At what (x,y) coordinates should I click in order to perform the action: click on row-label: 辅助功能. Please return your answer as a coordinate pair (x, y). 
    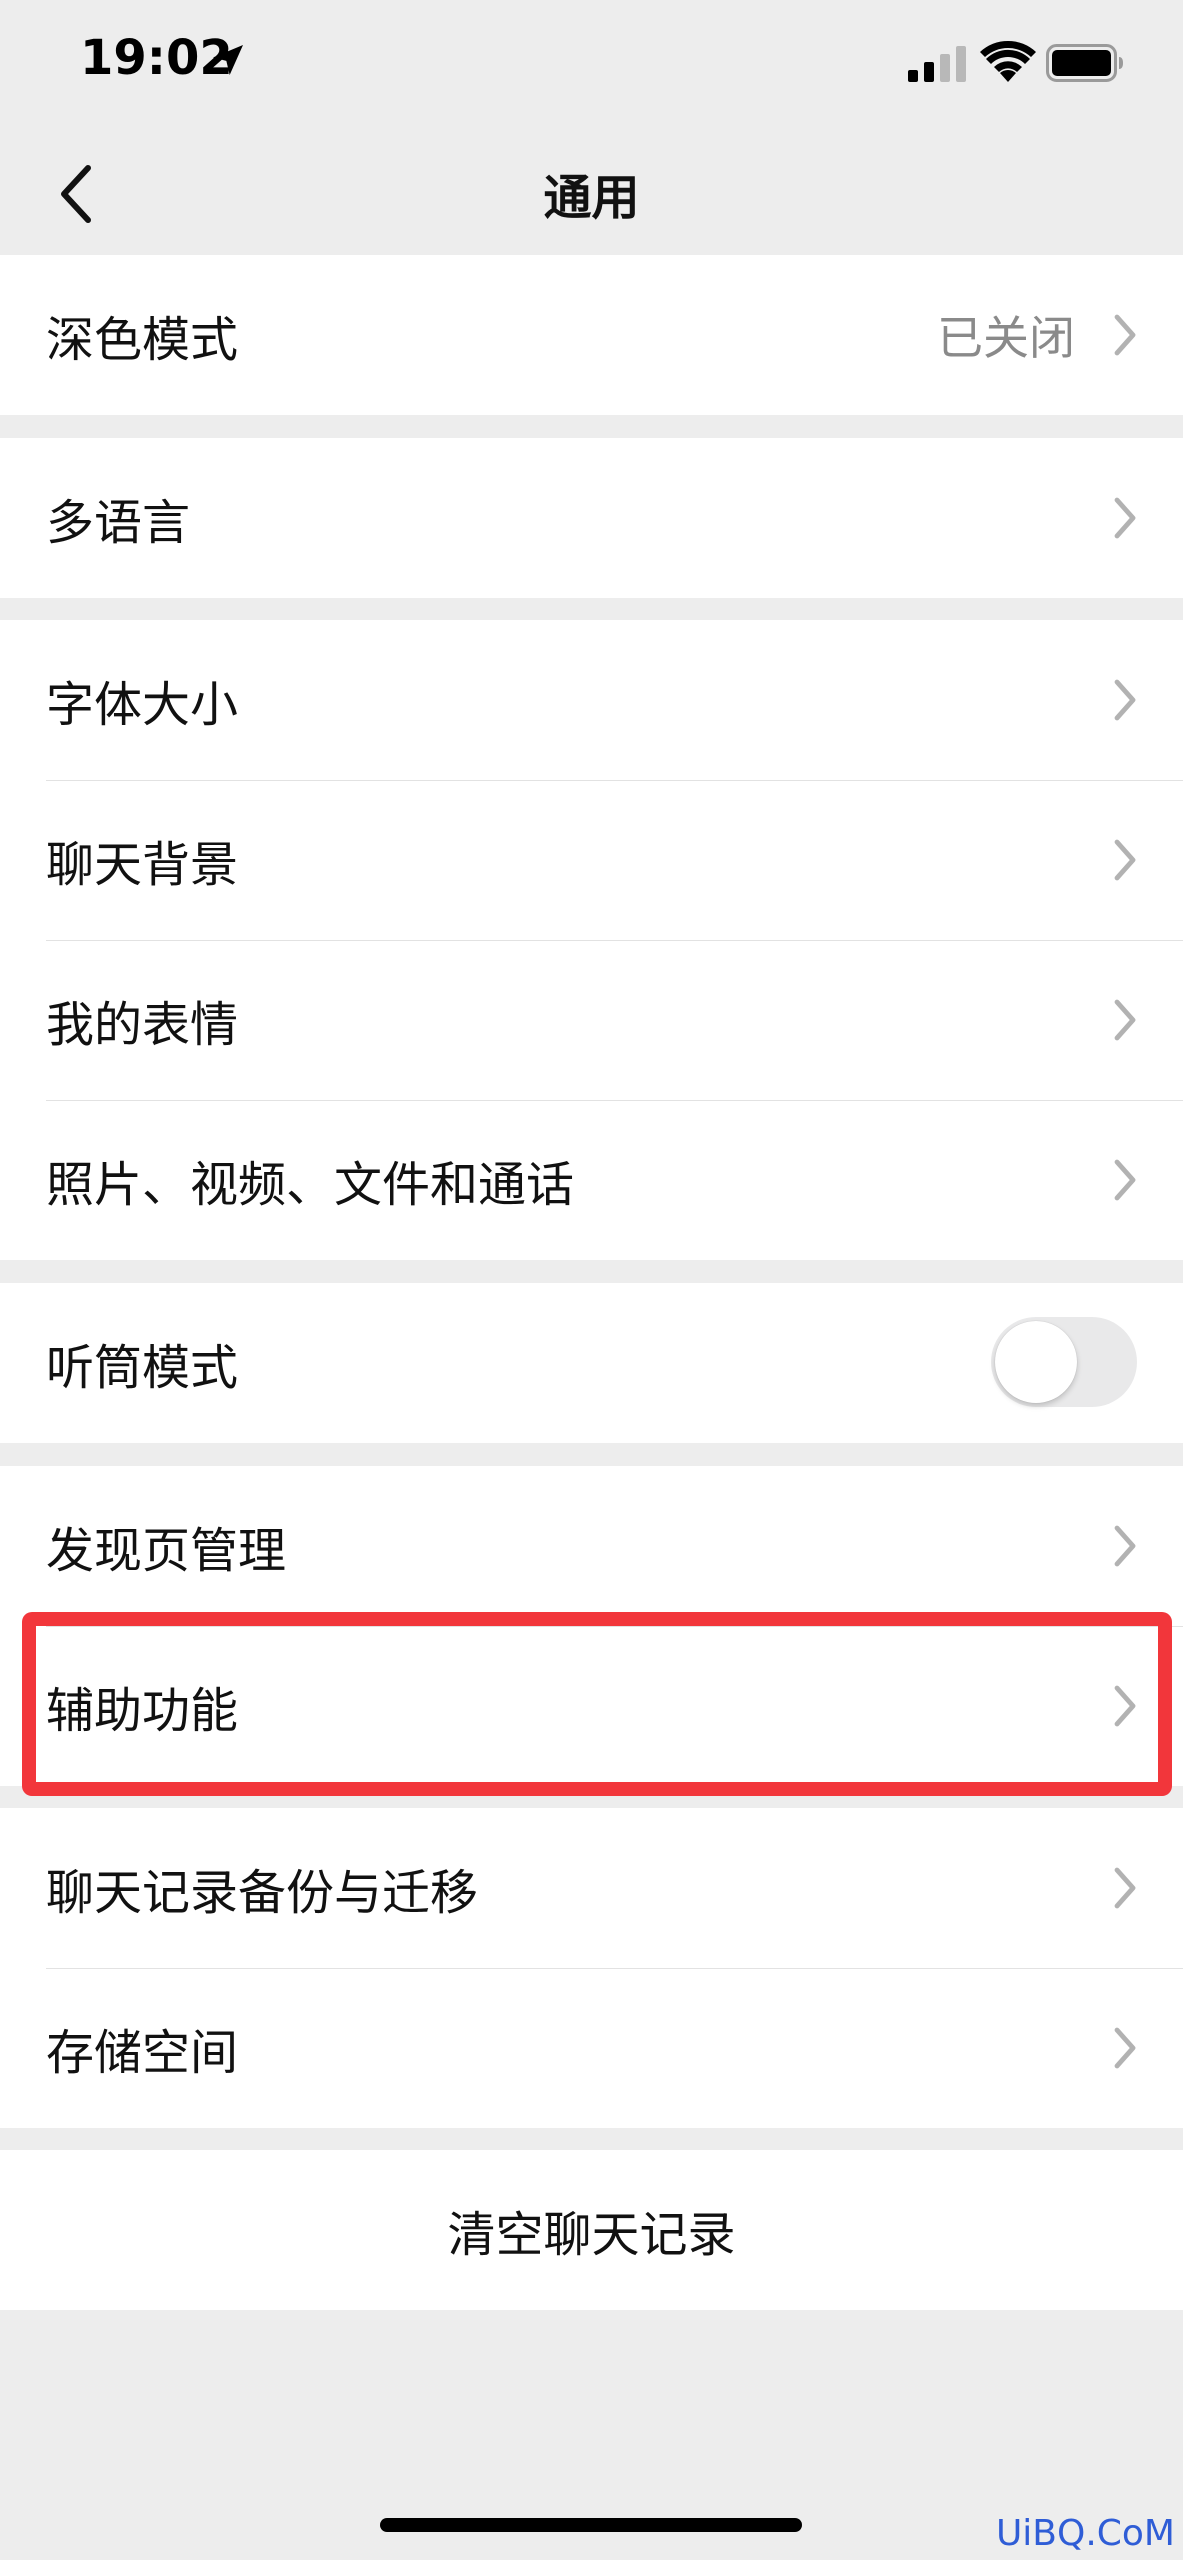
    Looking at the image, I should click on (142, 1711).